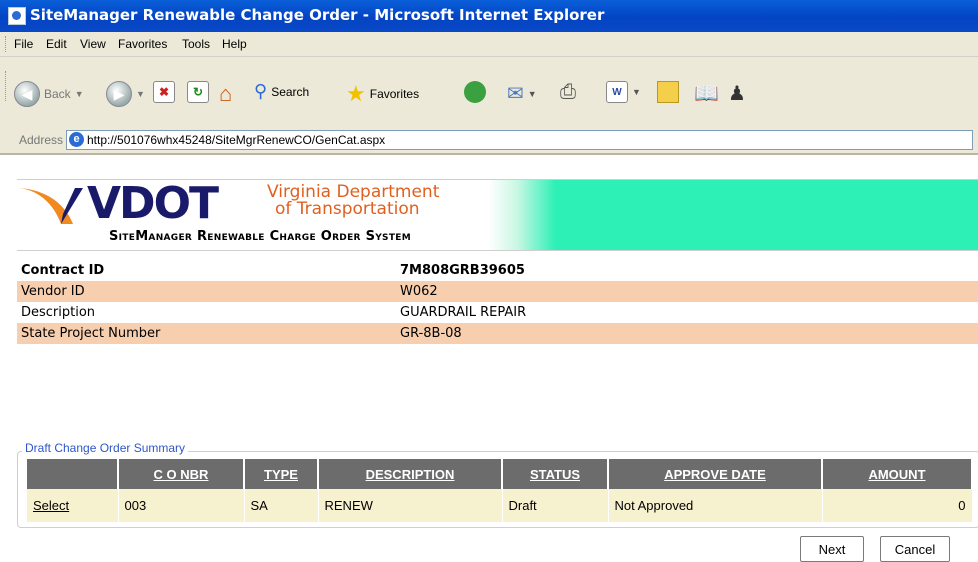  I want to click on draft-summary-legend: Draft Change Order Summary, so click(105, 448).